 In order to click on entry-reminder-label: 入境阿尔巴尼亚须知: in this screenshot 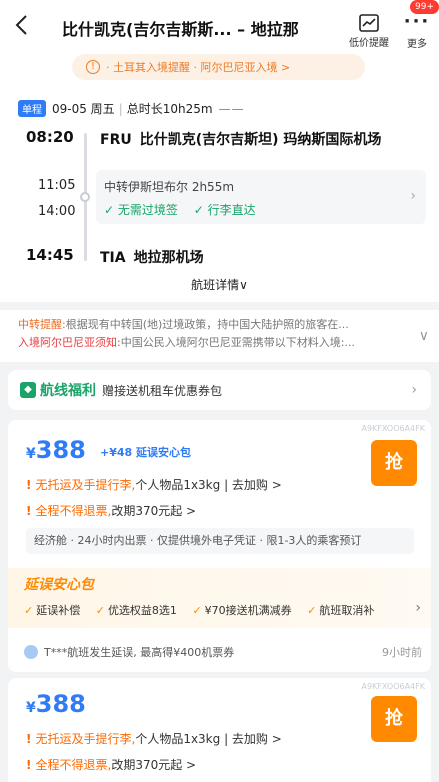, I will do `click(69, 342)`.